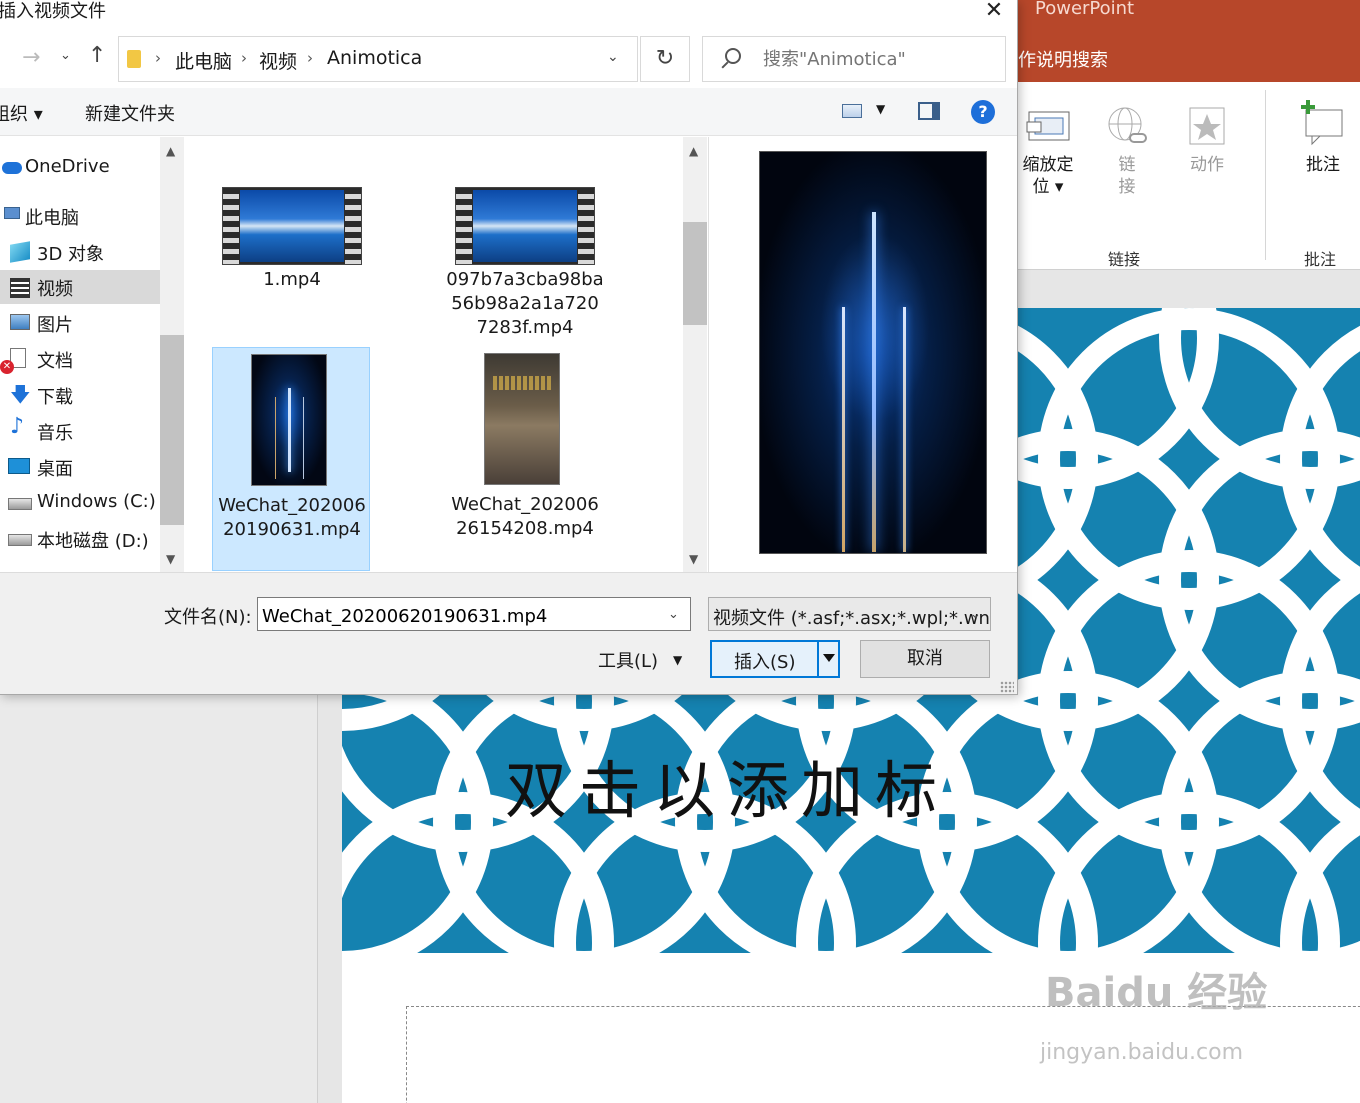  I want to click on file-item: 097b7a3cba98ba56b98a2a1a7207283f.mp4, so click(525, 262).